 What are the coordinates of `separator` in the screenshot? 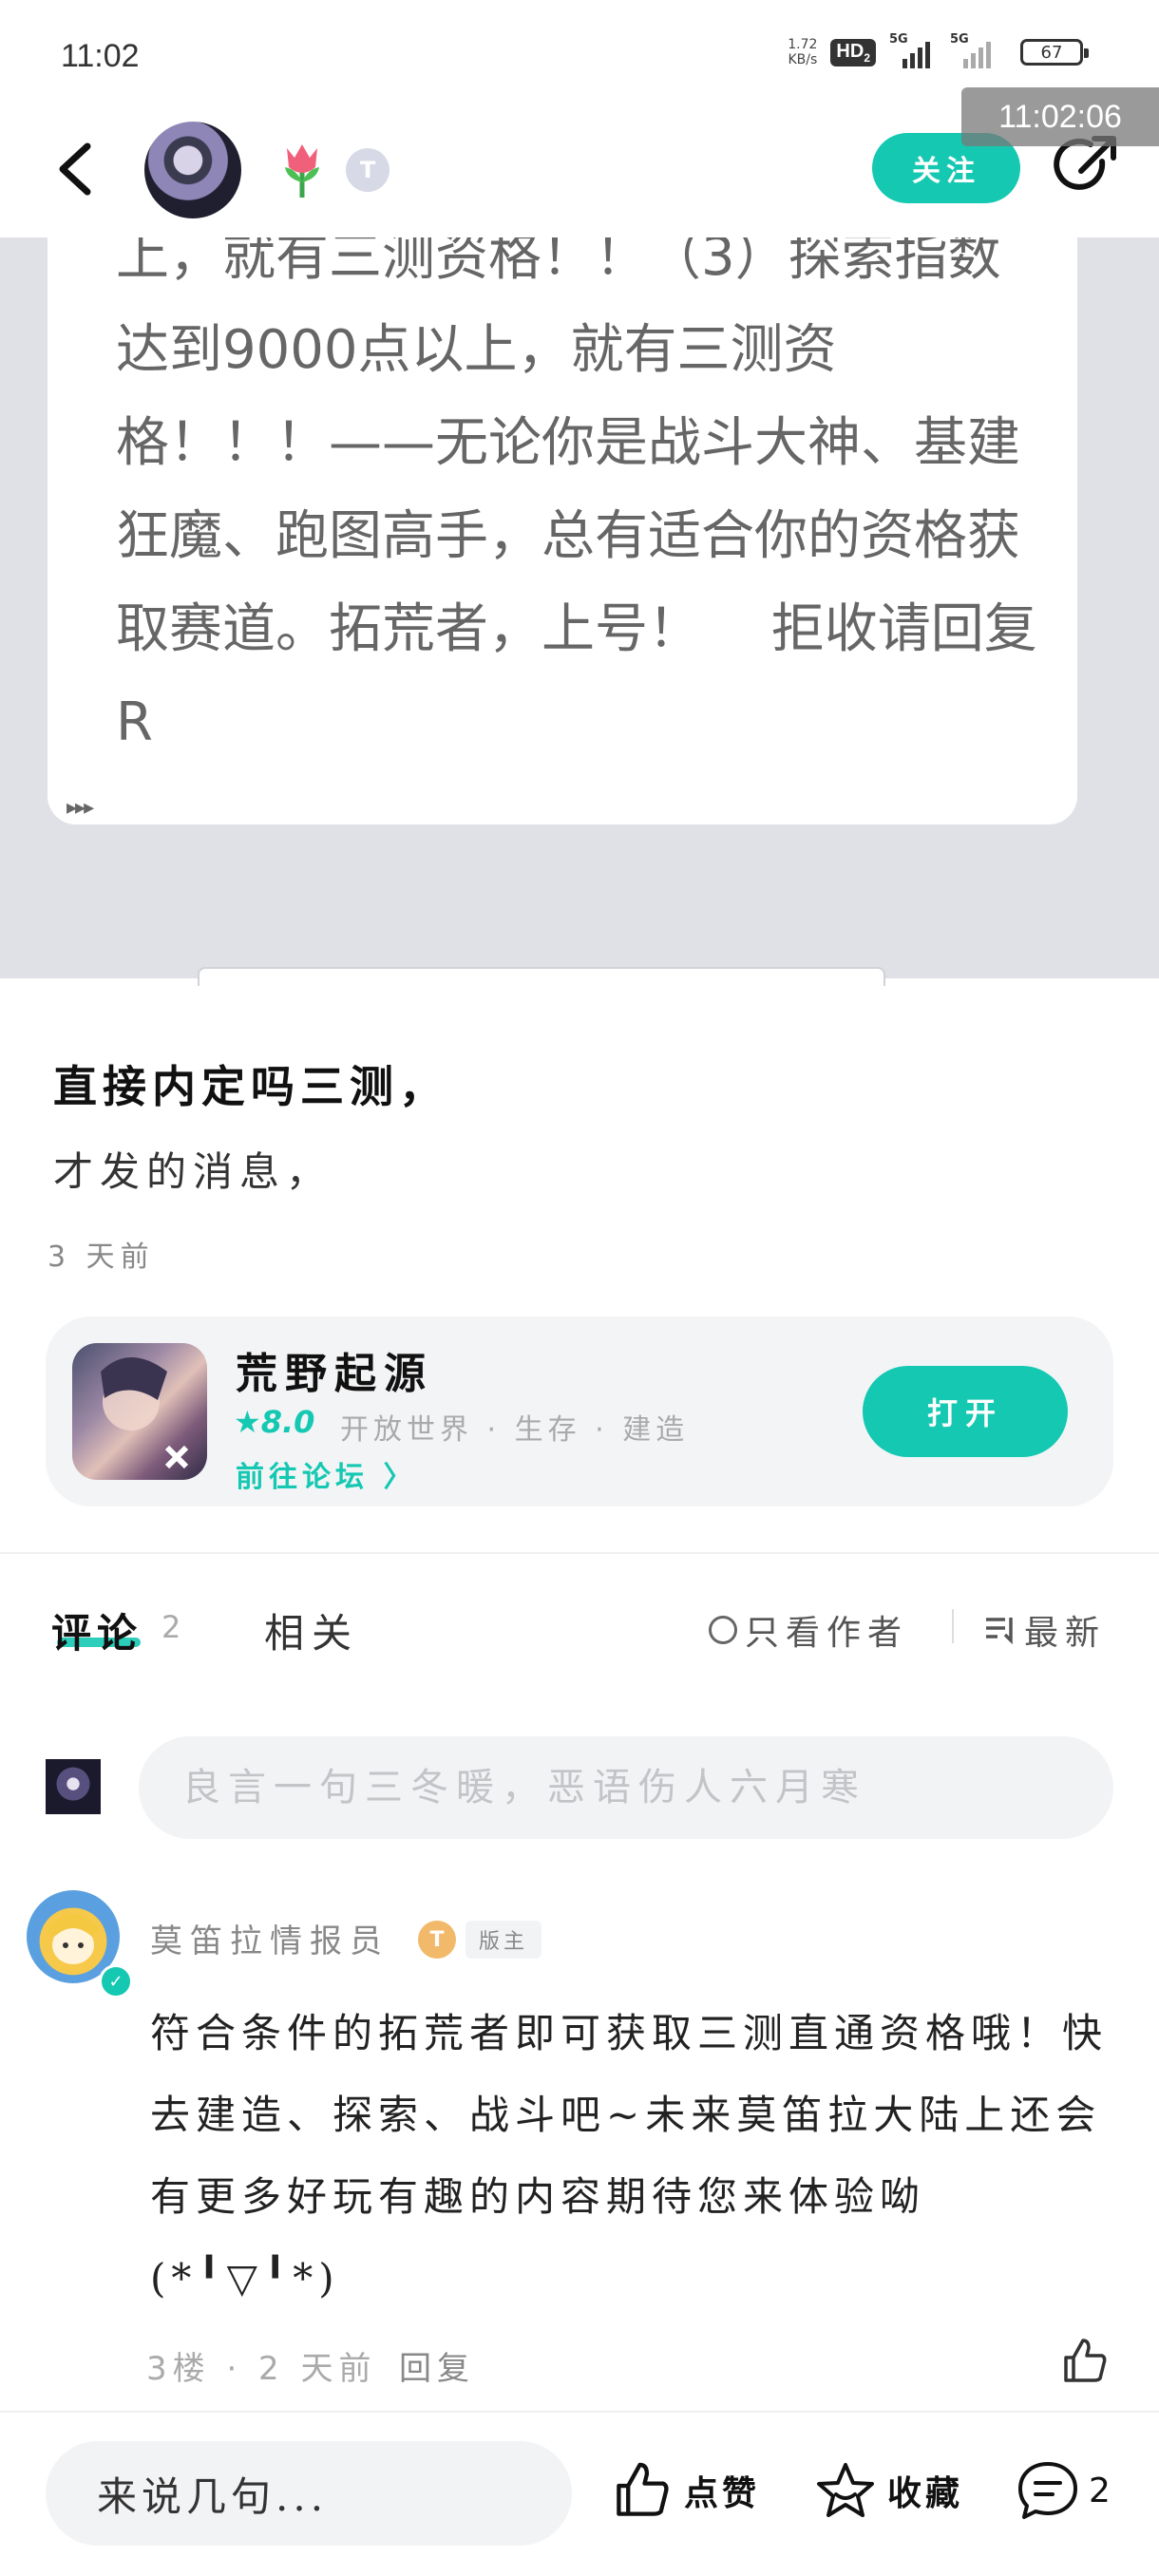 It's located at (953, 1626).